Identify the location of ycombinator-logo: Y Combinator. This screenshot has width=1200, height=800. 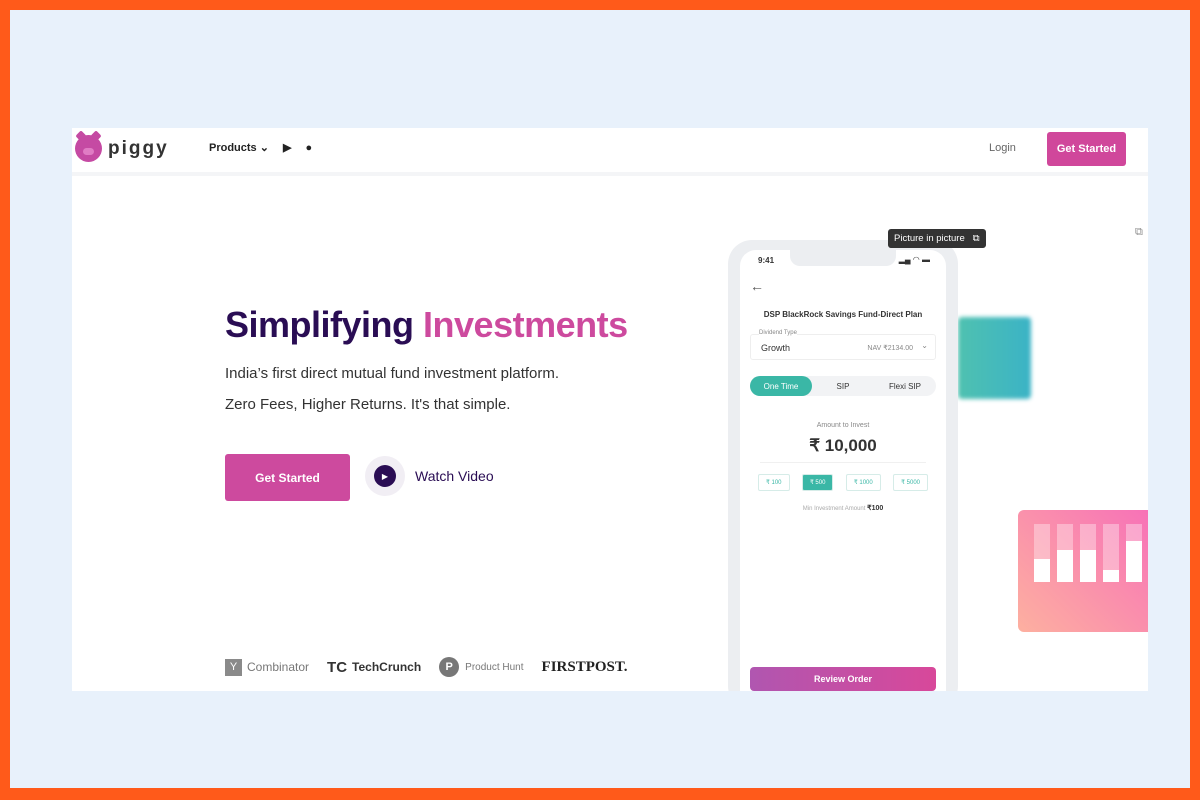
(267, 667).